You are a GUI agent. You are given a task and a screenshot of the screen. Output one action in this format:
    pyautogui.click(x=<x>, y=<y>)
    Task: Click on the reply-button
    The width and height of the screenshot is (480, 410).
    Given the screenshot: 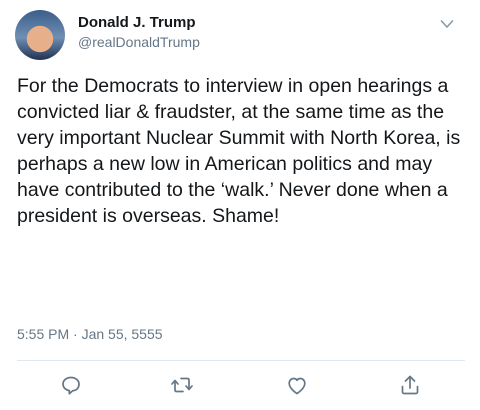 What is the action you would take?
    pyautogui.click(x=71, y=385)
    